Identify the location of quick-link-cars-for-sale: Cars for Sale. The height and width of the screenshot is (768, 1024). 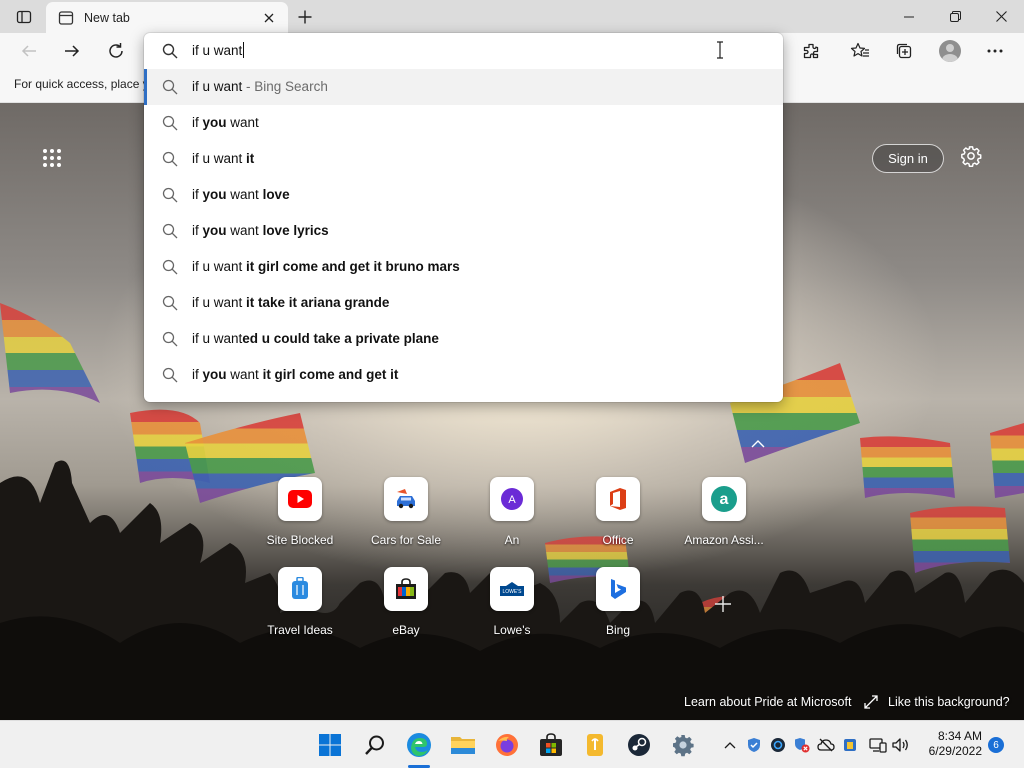
(406, 512).